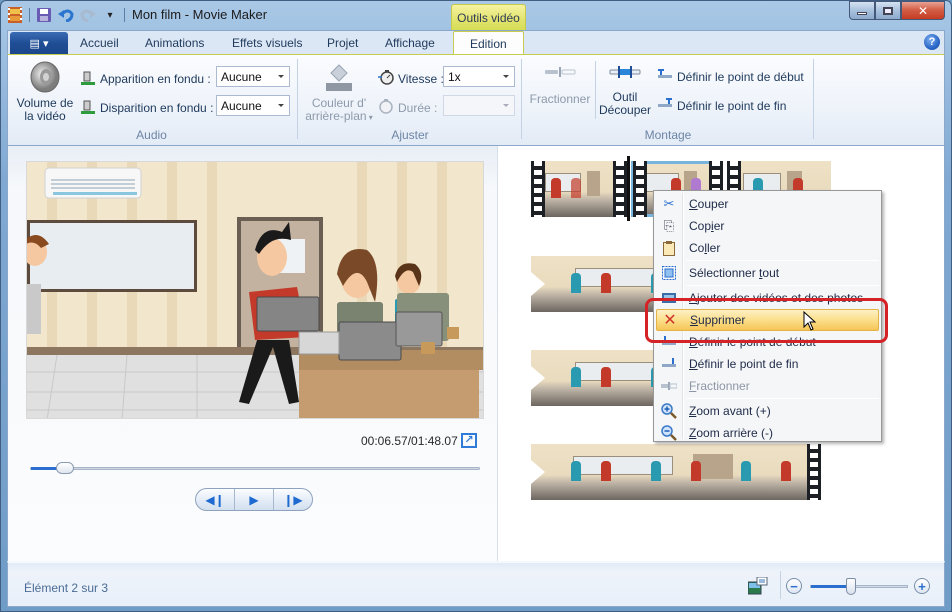 The image size is (952, 612). I want to click on application-menu-button: ▤ ▾, so click(39, 43).